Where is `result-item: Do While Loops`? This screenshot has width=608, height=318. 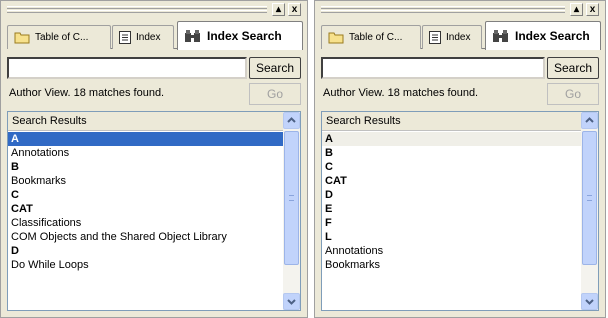
result-item: Do While Loops is located at coordinates (145, 265).